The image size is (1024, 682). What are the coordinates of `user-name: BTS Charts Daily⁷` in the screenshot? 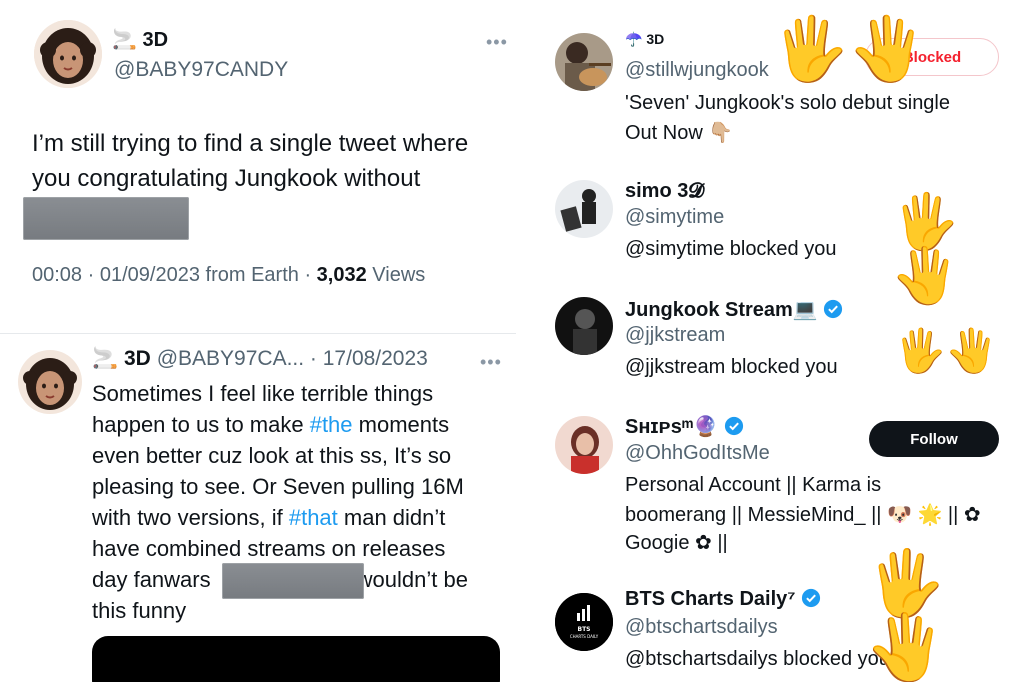 It's located at (723, 599).